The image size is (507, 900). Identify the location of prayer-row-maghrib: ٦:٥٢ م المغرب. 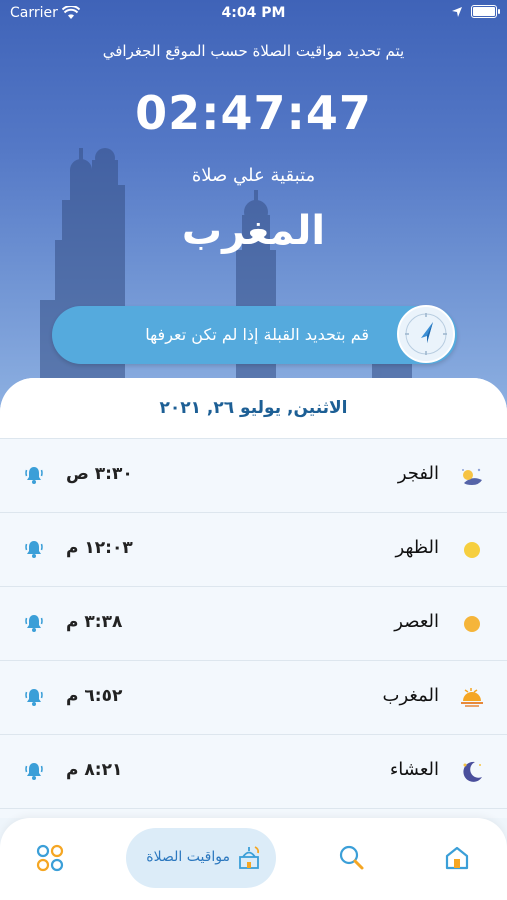
(253, 698).